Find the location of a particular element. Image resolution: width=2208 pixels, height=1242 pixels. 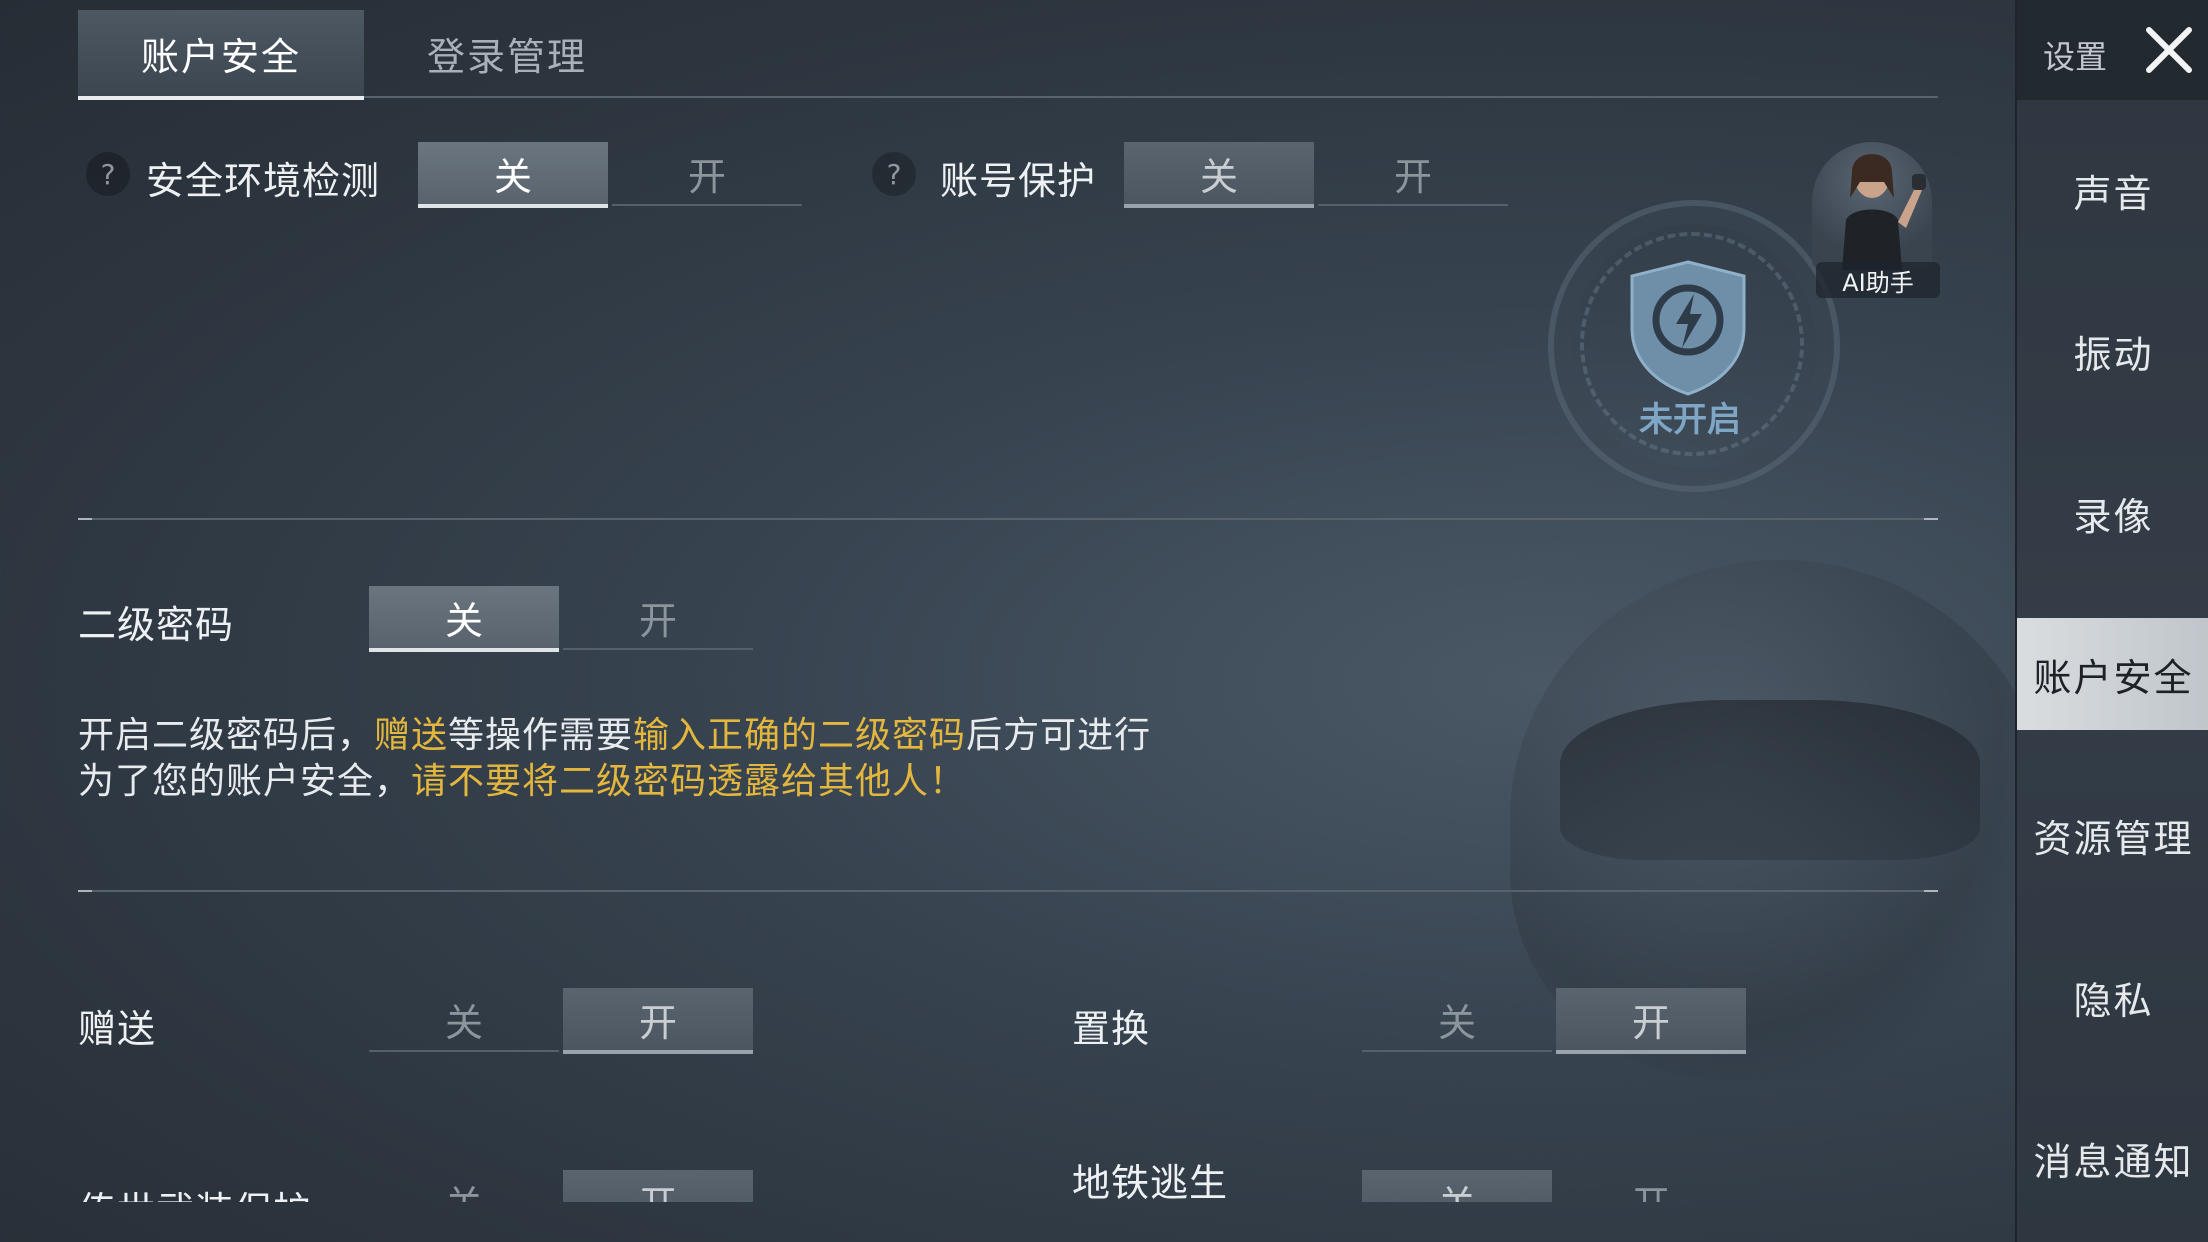

helmet-visor-art is located at coordinates (1770, 780).